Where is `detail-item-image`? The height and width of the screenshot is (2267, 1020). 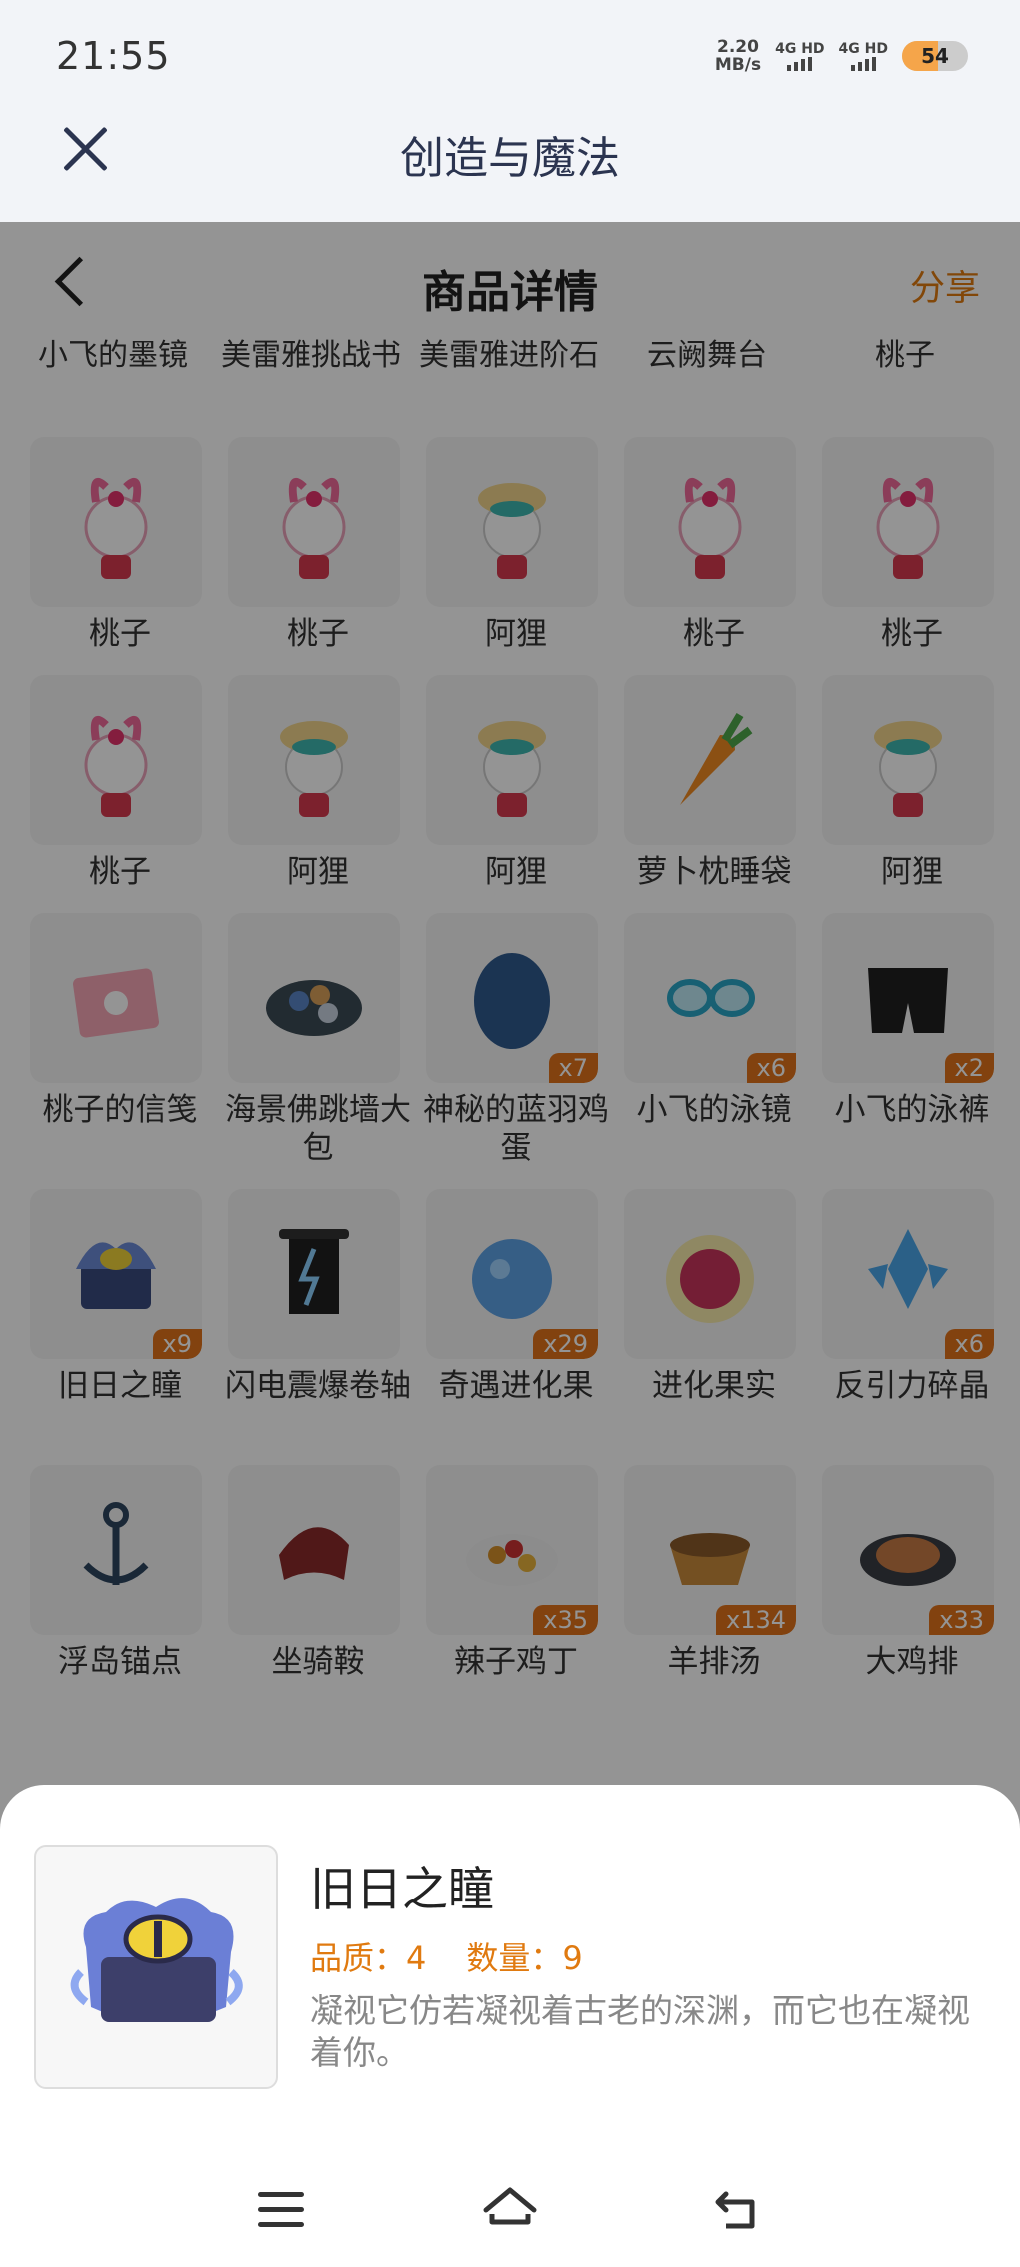 detail-item-image is located at coordinates (156, 1967).